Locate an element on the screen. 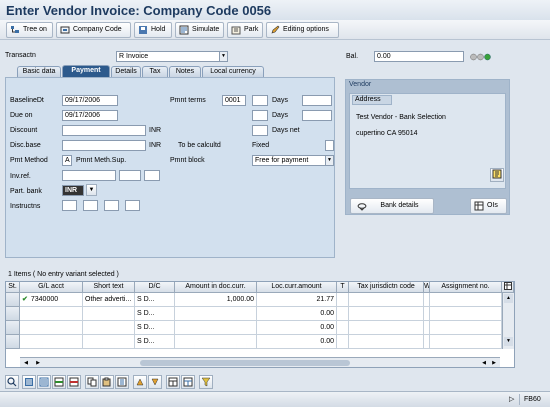 Image resolution: width=550 pixels, height=407 pixels. column-header-tax-jurisdiction: Tax jurisdictn code is located at coordinates (386, 287).